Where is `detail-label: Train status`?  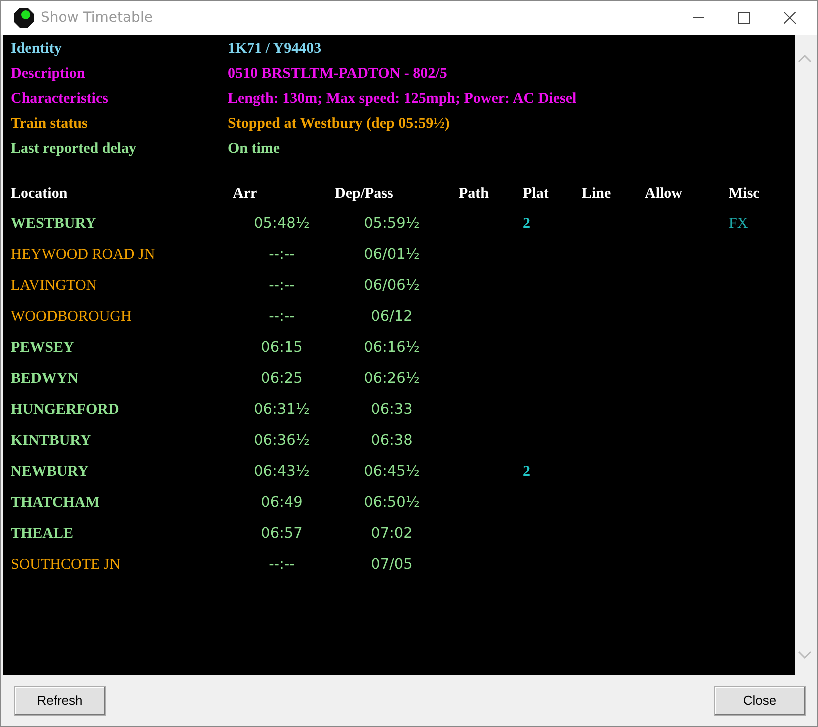 detail-label: Train status is located at coordinates (50, 124).